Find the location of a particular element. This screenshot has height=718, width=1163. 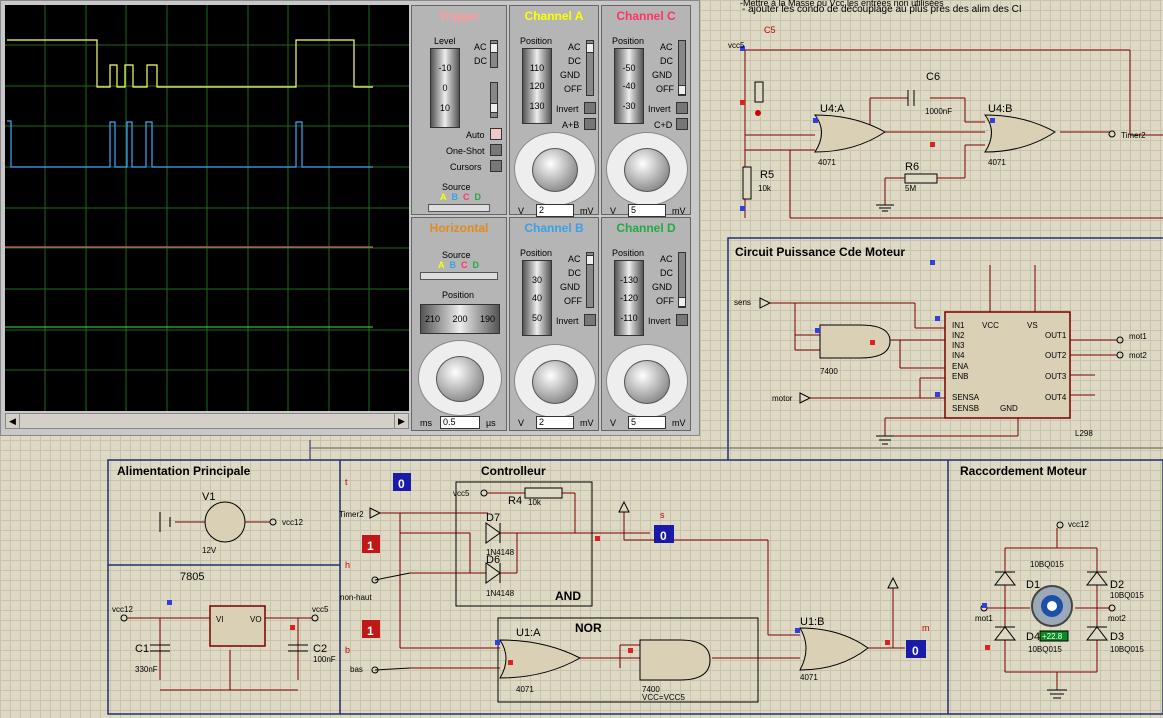

pin-vcc: VCC is located at coordinates (990, 325).